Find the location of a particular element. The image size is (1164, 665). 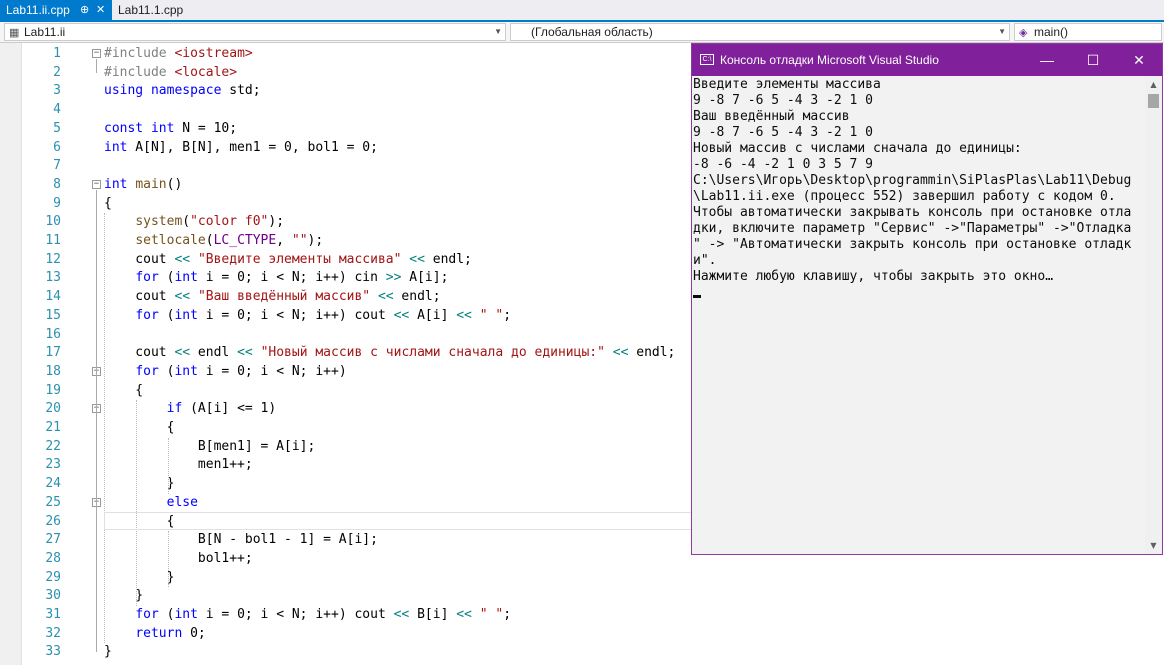

line-number: 30 is located at coordinates (53, 596).